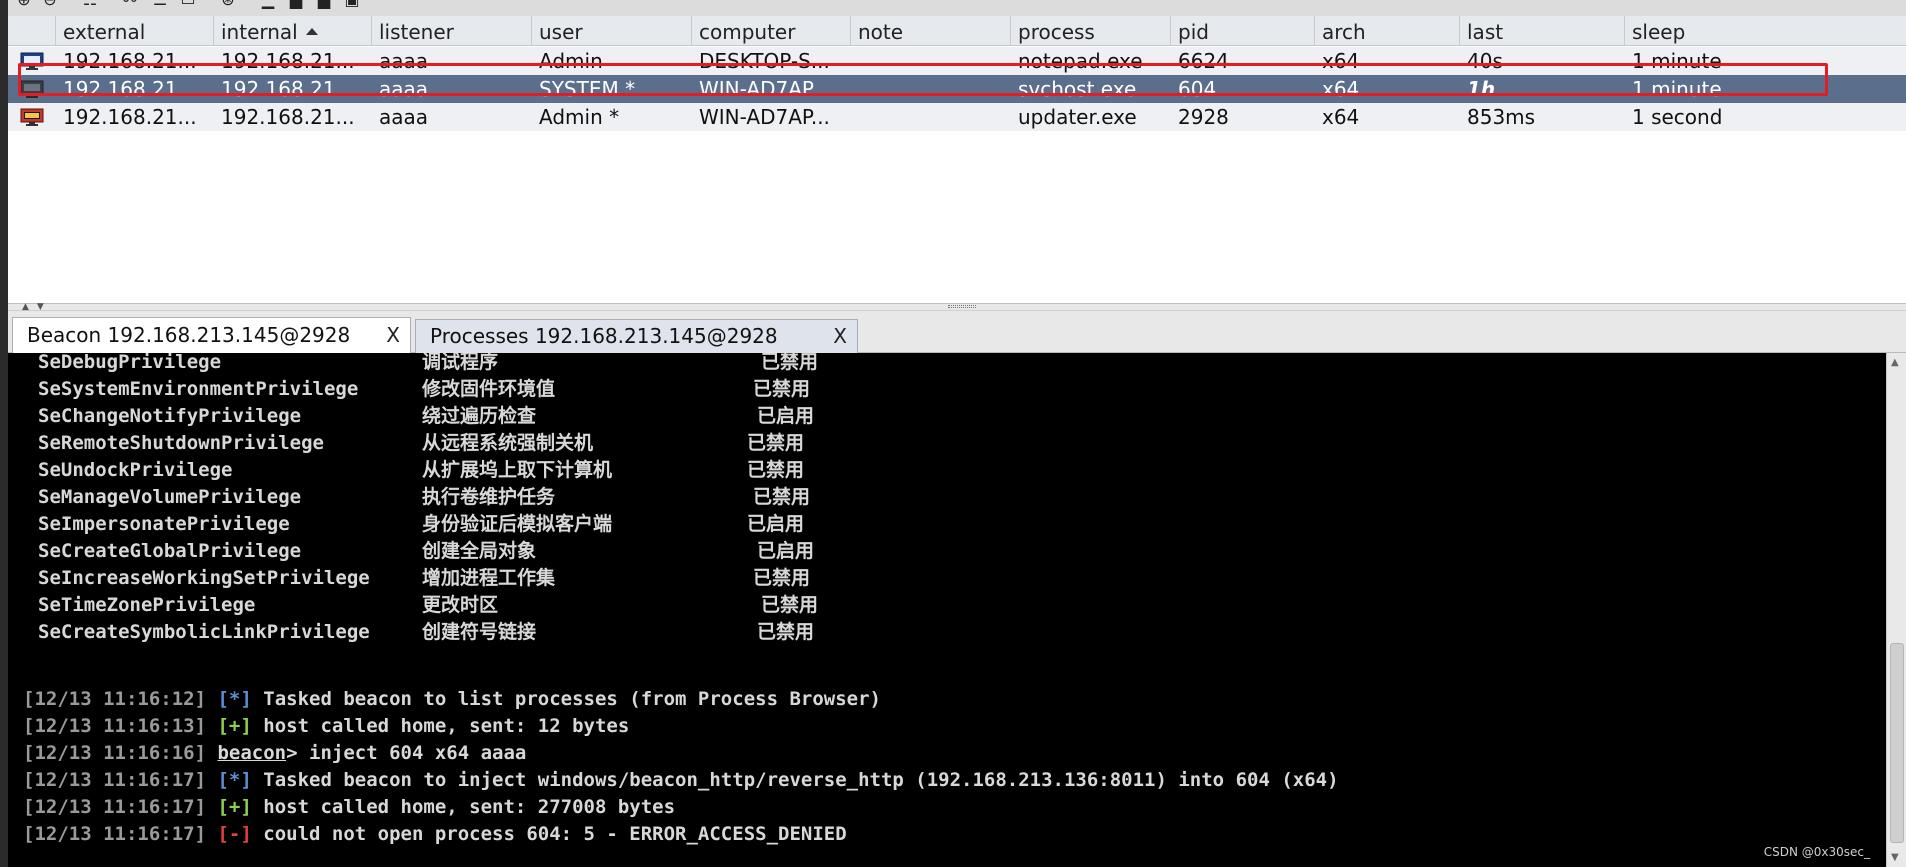 Image resolution: width=1906 pixels, height=867 pixels. Describe the element at coordinates (115, 699) in the screenshot. I see `log-timestamp: [12/13 11:16:12]` at that location.